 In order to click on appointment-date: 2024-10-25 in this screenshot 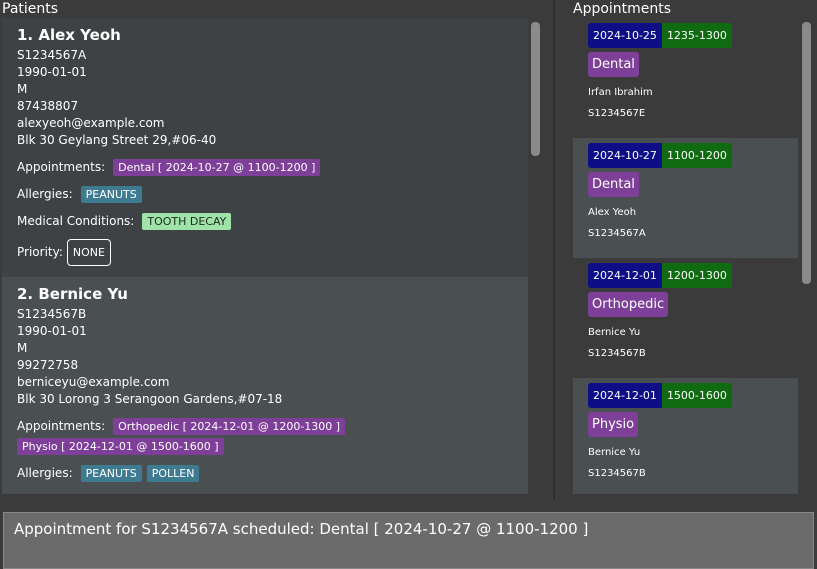, I will do `click(625, 35)`.